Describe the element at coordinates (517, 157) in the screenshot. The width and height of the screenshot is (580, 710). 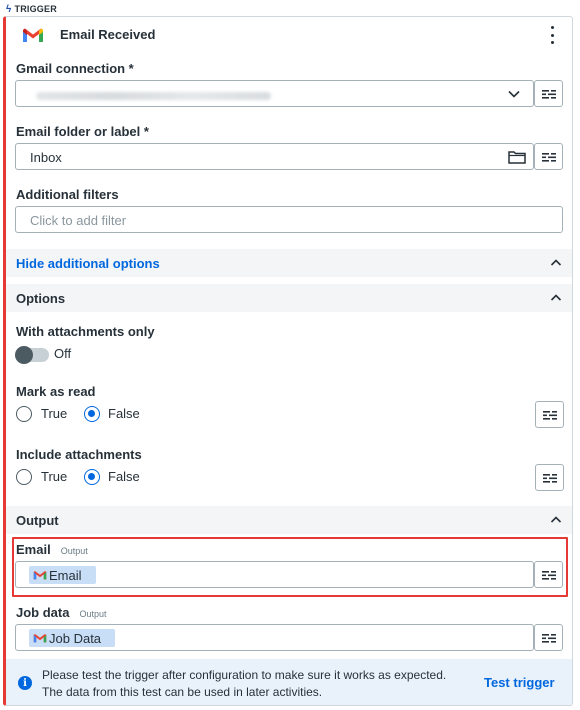
I see `folder-icon` at that location.